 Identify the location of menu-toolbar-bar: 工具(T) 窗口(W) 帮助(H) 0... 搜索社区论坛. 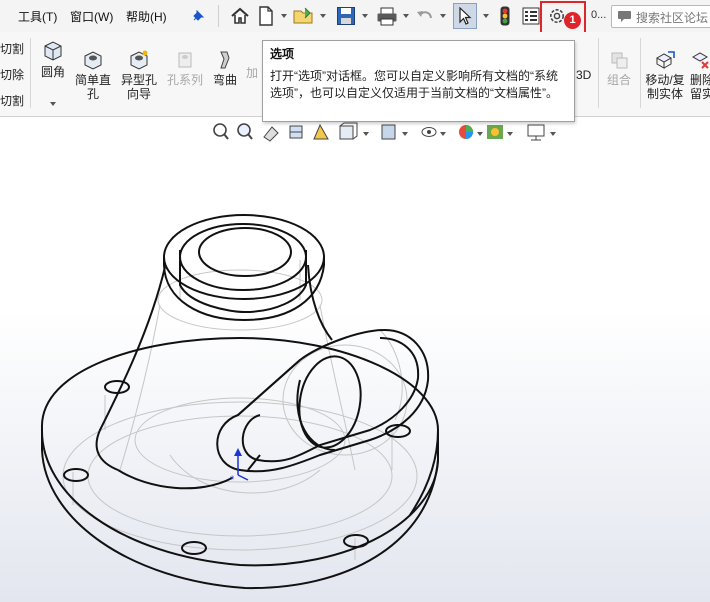
(355, 18).